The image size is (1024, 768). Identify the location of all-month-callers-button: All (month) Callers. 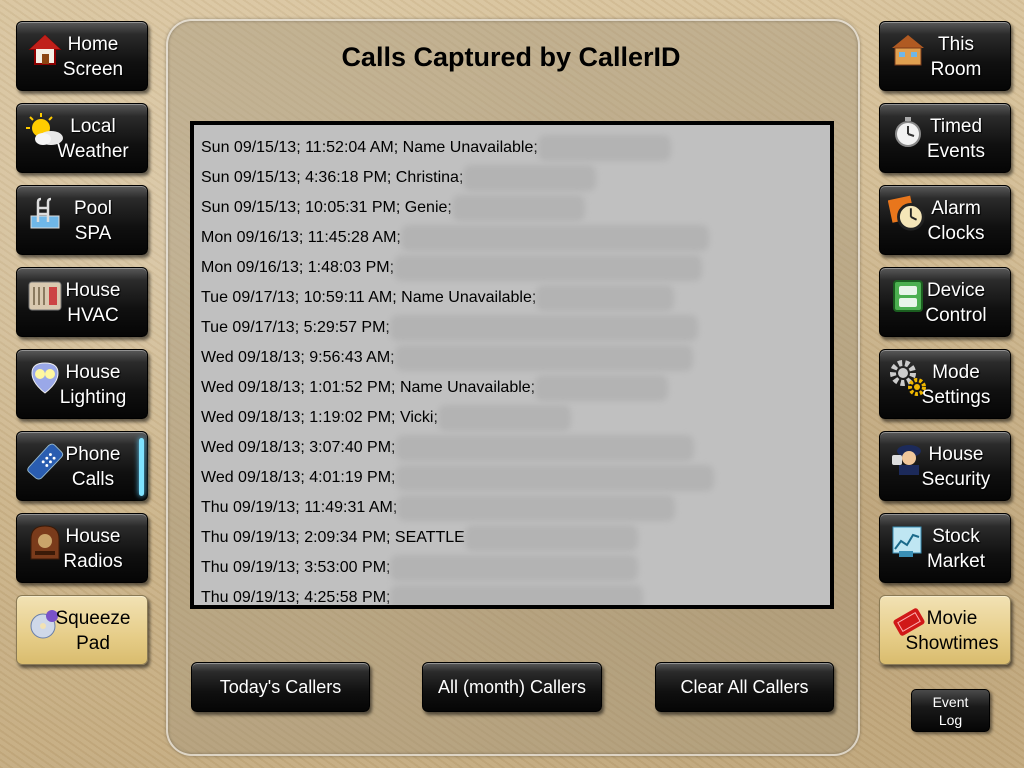
(512, 687).